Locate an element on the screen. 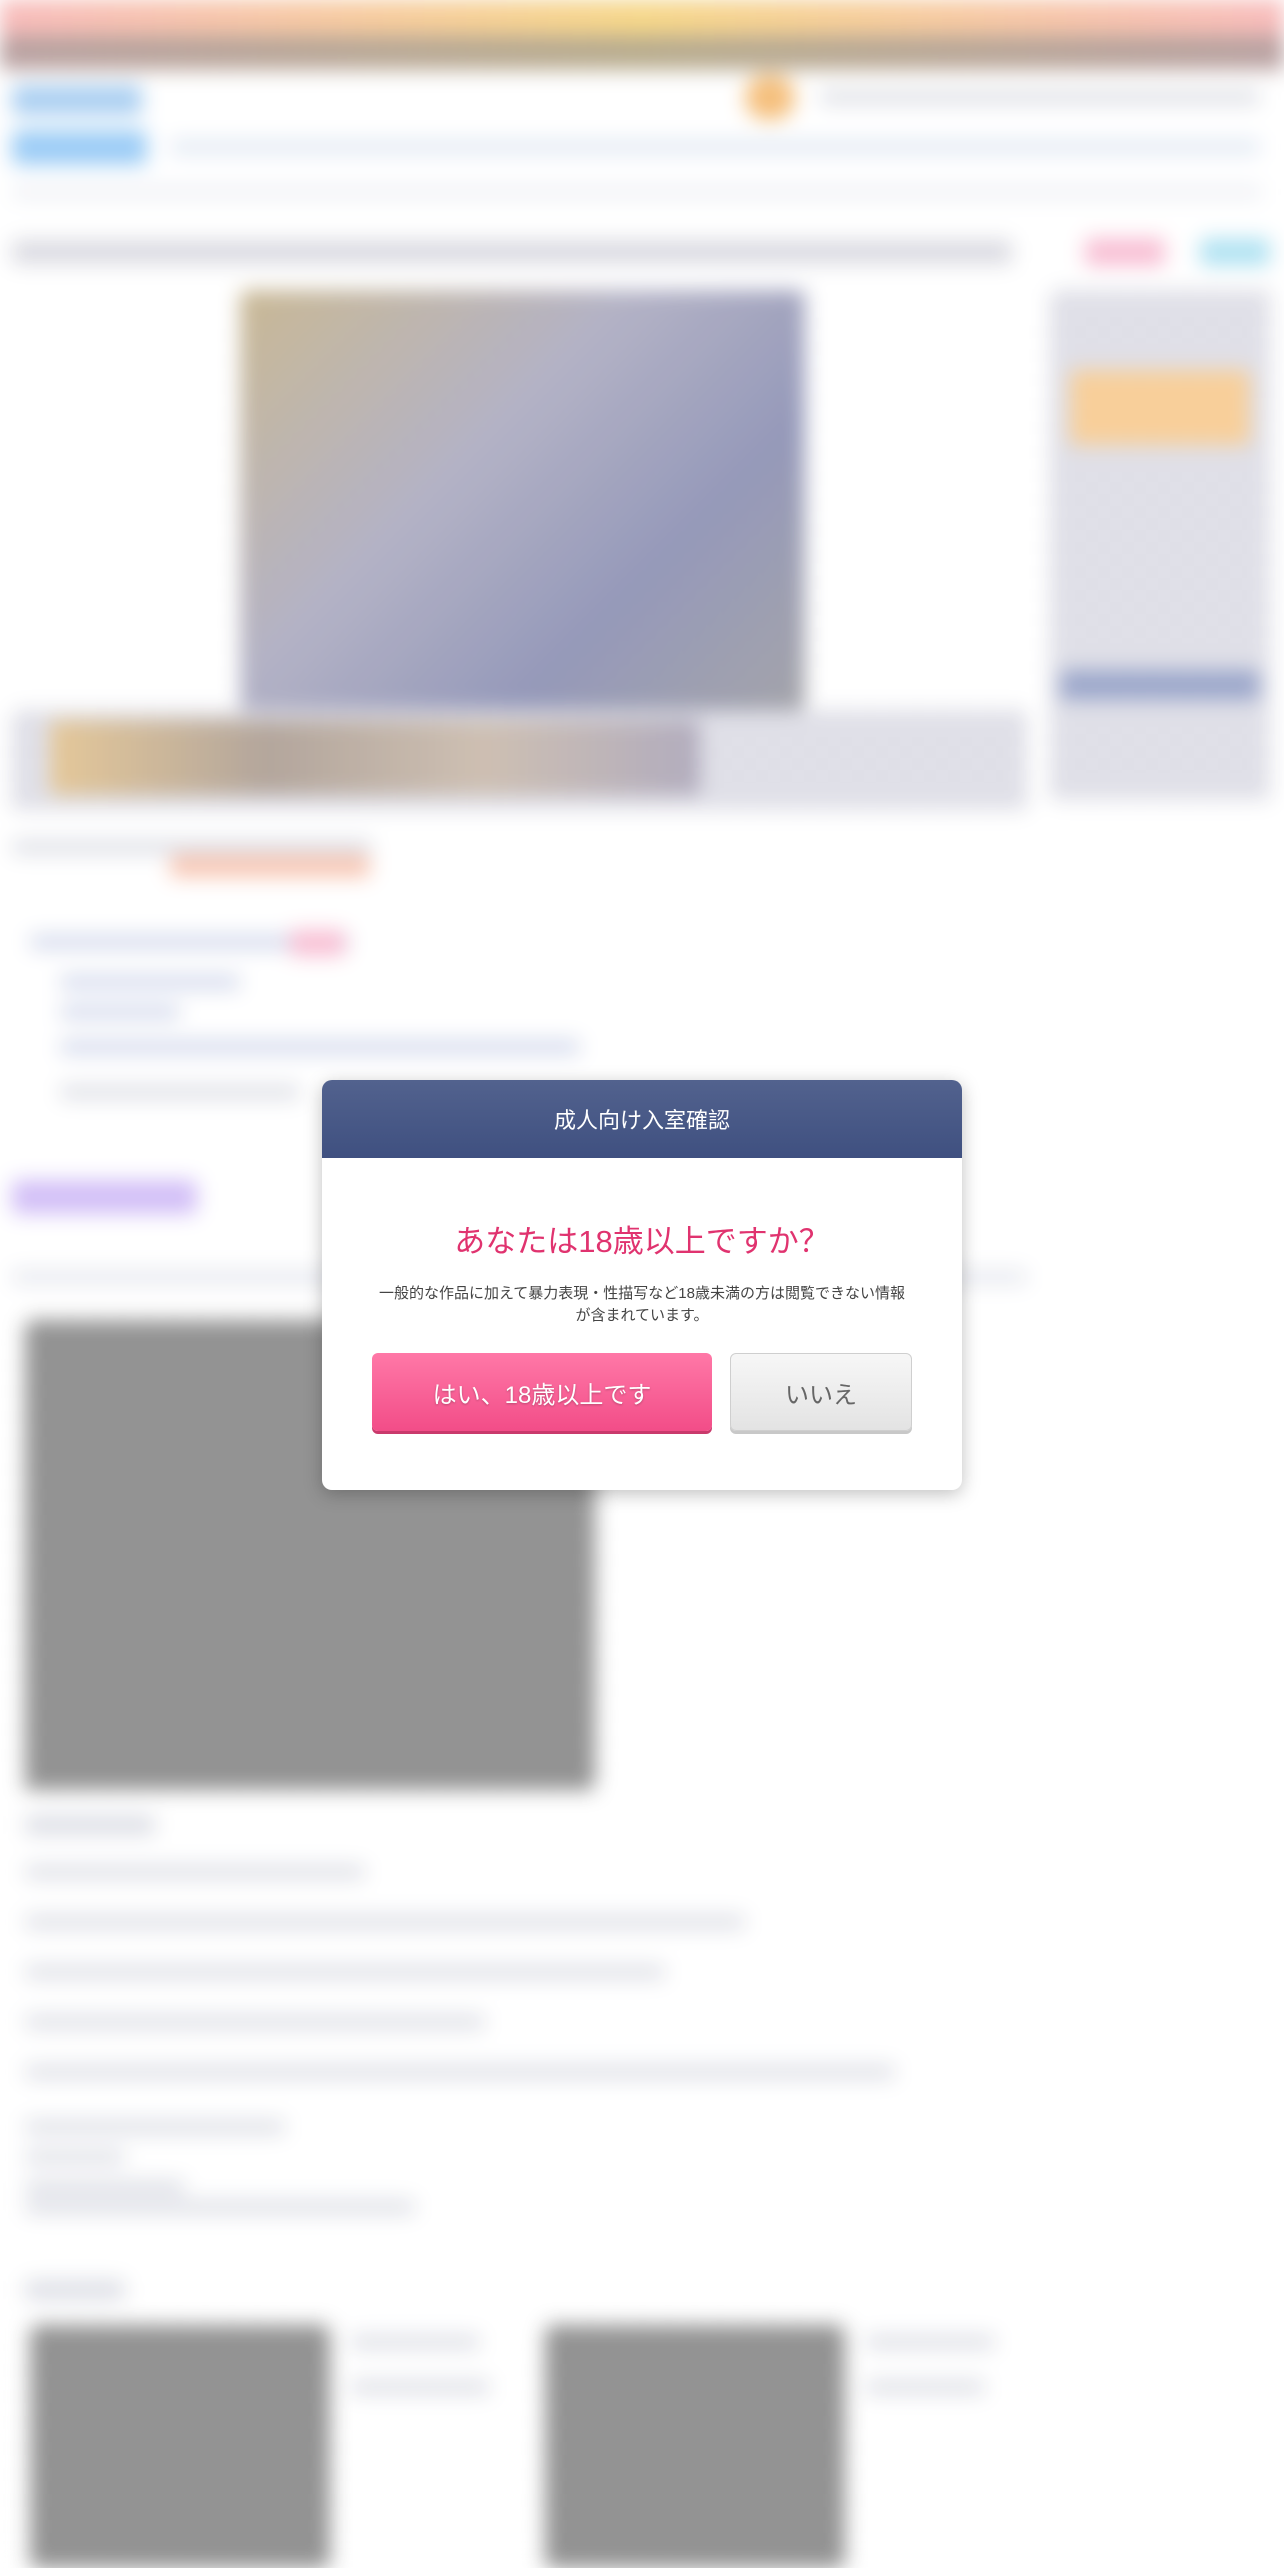 The width and height of the screenshot is (1284, 2568). modal-button-row: はい、18歳以上です いいえ is located at coordinates (642, 1392).